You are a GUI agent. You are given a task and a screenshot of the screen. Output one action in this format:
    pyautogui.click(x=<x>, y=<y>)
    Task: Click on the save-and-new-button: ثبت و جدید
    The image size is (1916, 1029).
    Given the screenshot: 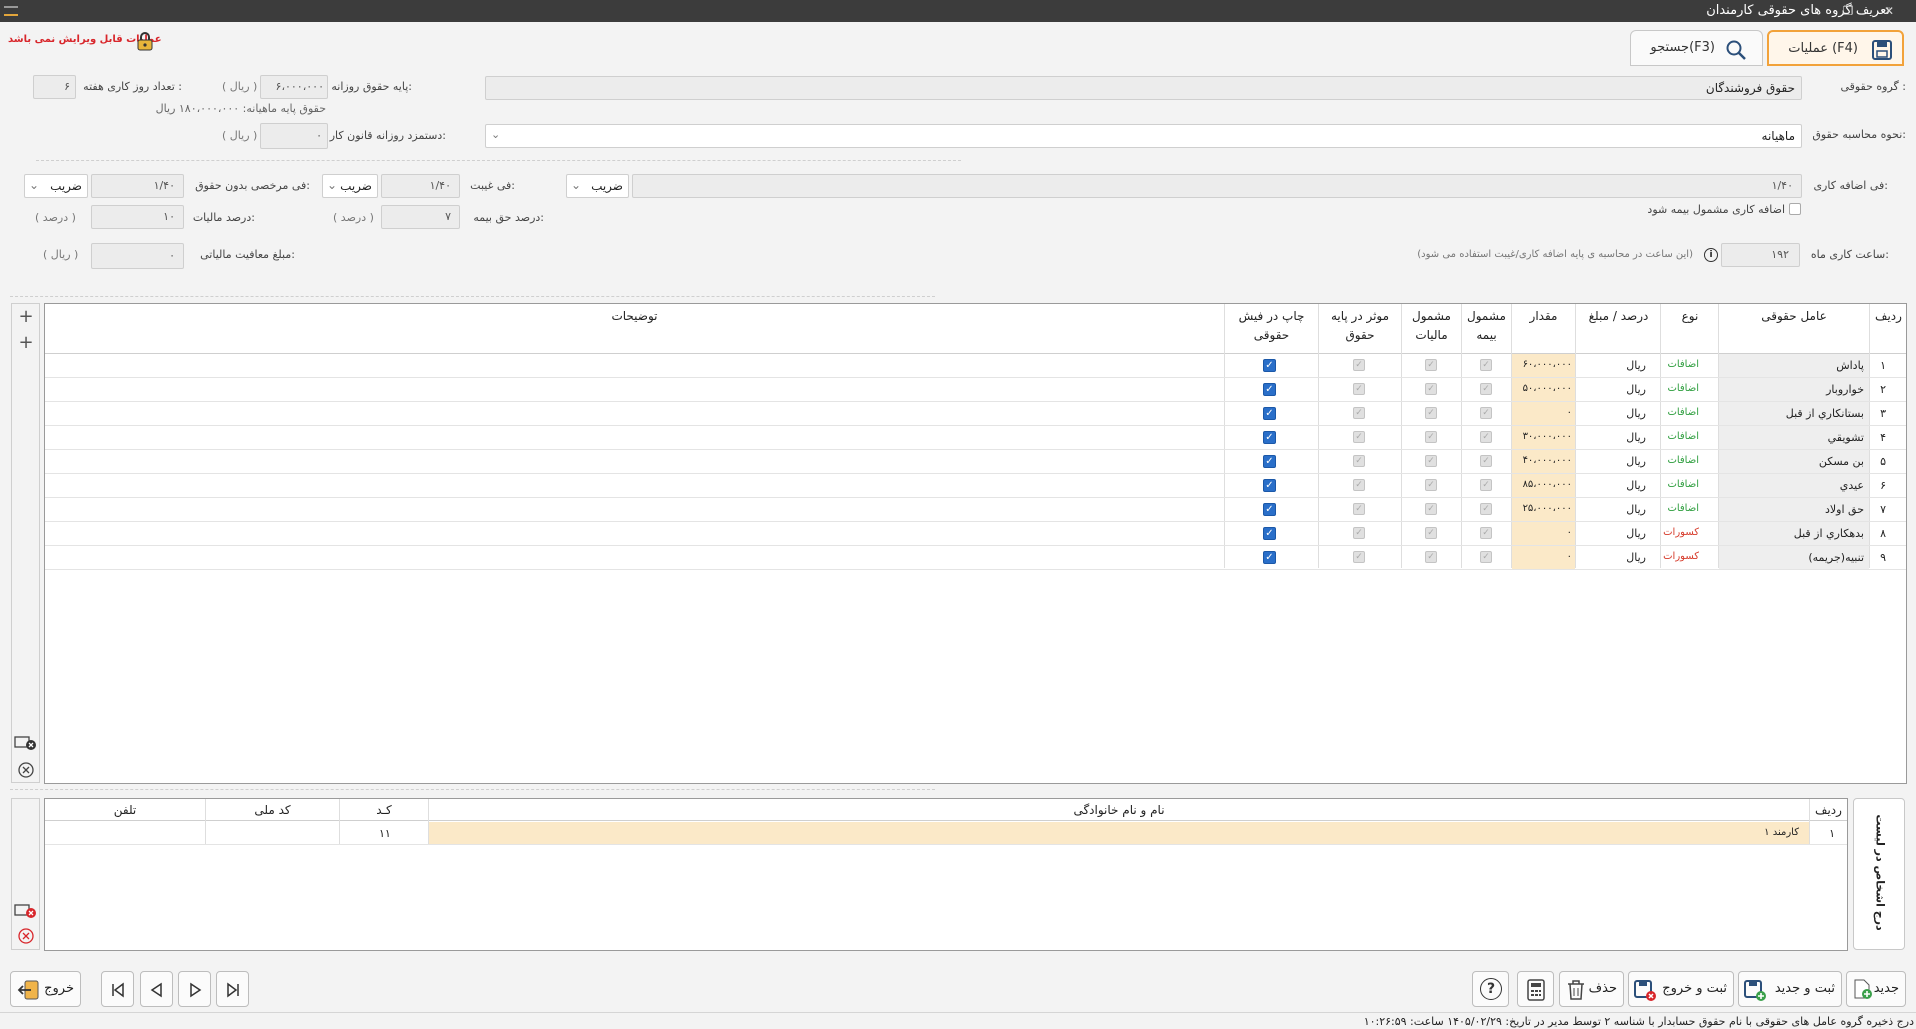 What is the action you would take?
    pyautogui.click(x=1790, y=989)
    